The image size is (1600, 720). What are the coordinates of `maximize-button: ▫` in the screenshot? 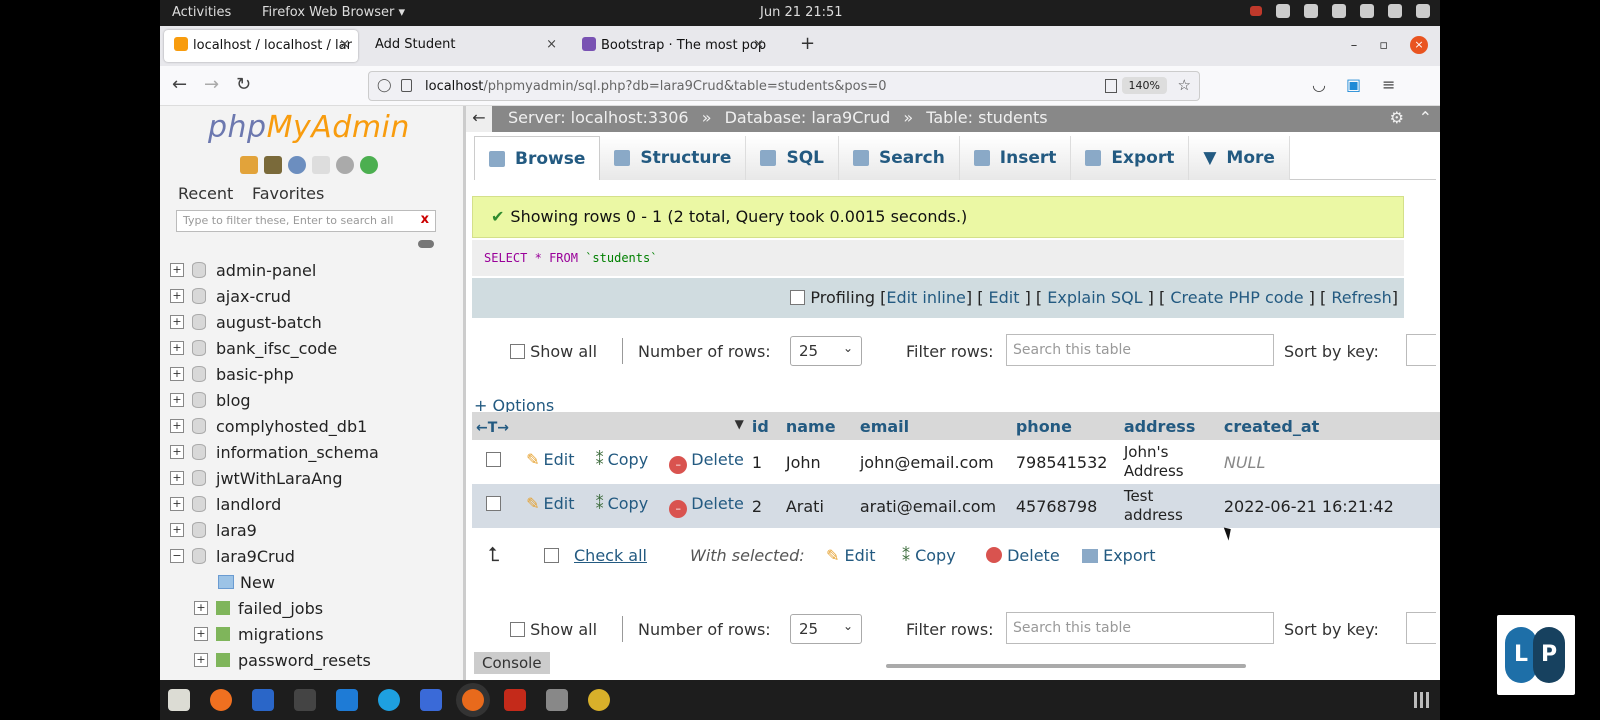 It's located at (1383, 45).